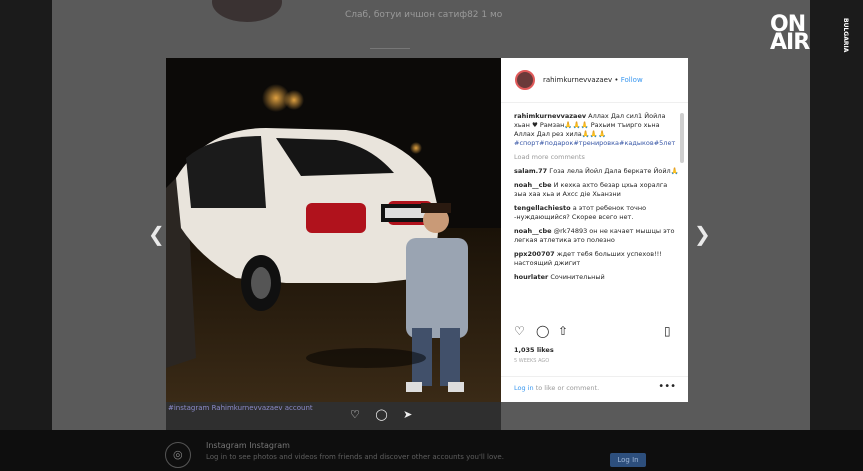 Image resolution: width=863 pixels, height=471 pixels. What do you see at coordinates (240, 408) in the screenshot?
I see `photo-strip-link: #instagram Rahimkurnevvazaev account` at bounding box center [240, 408].